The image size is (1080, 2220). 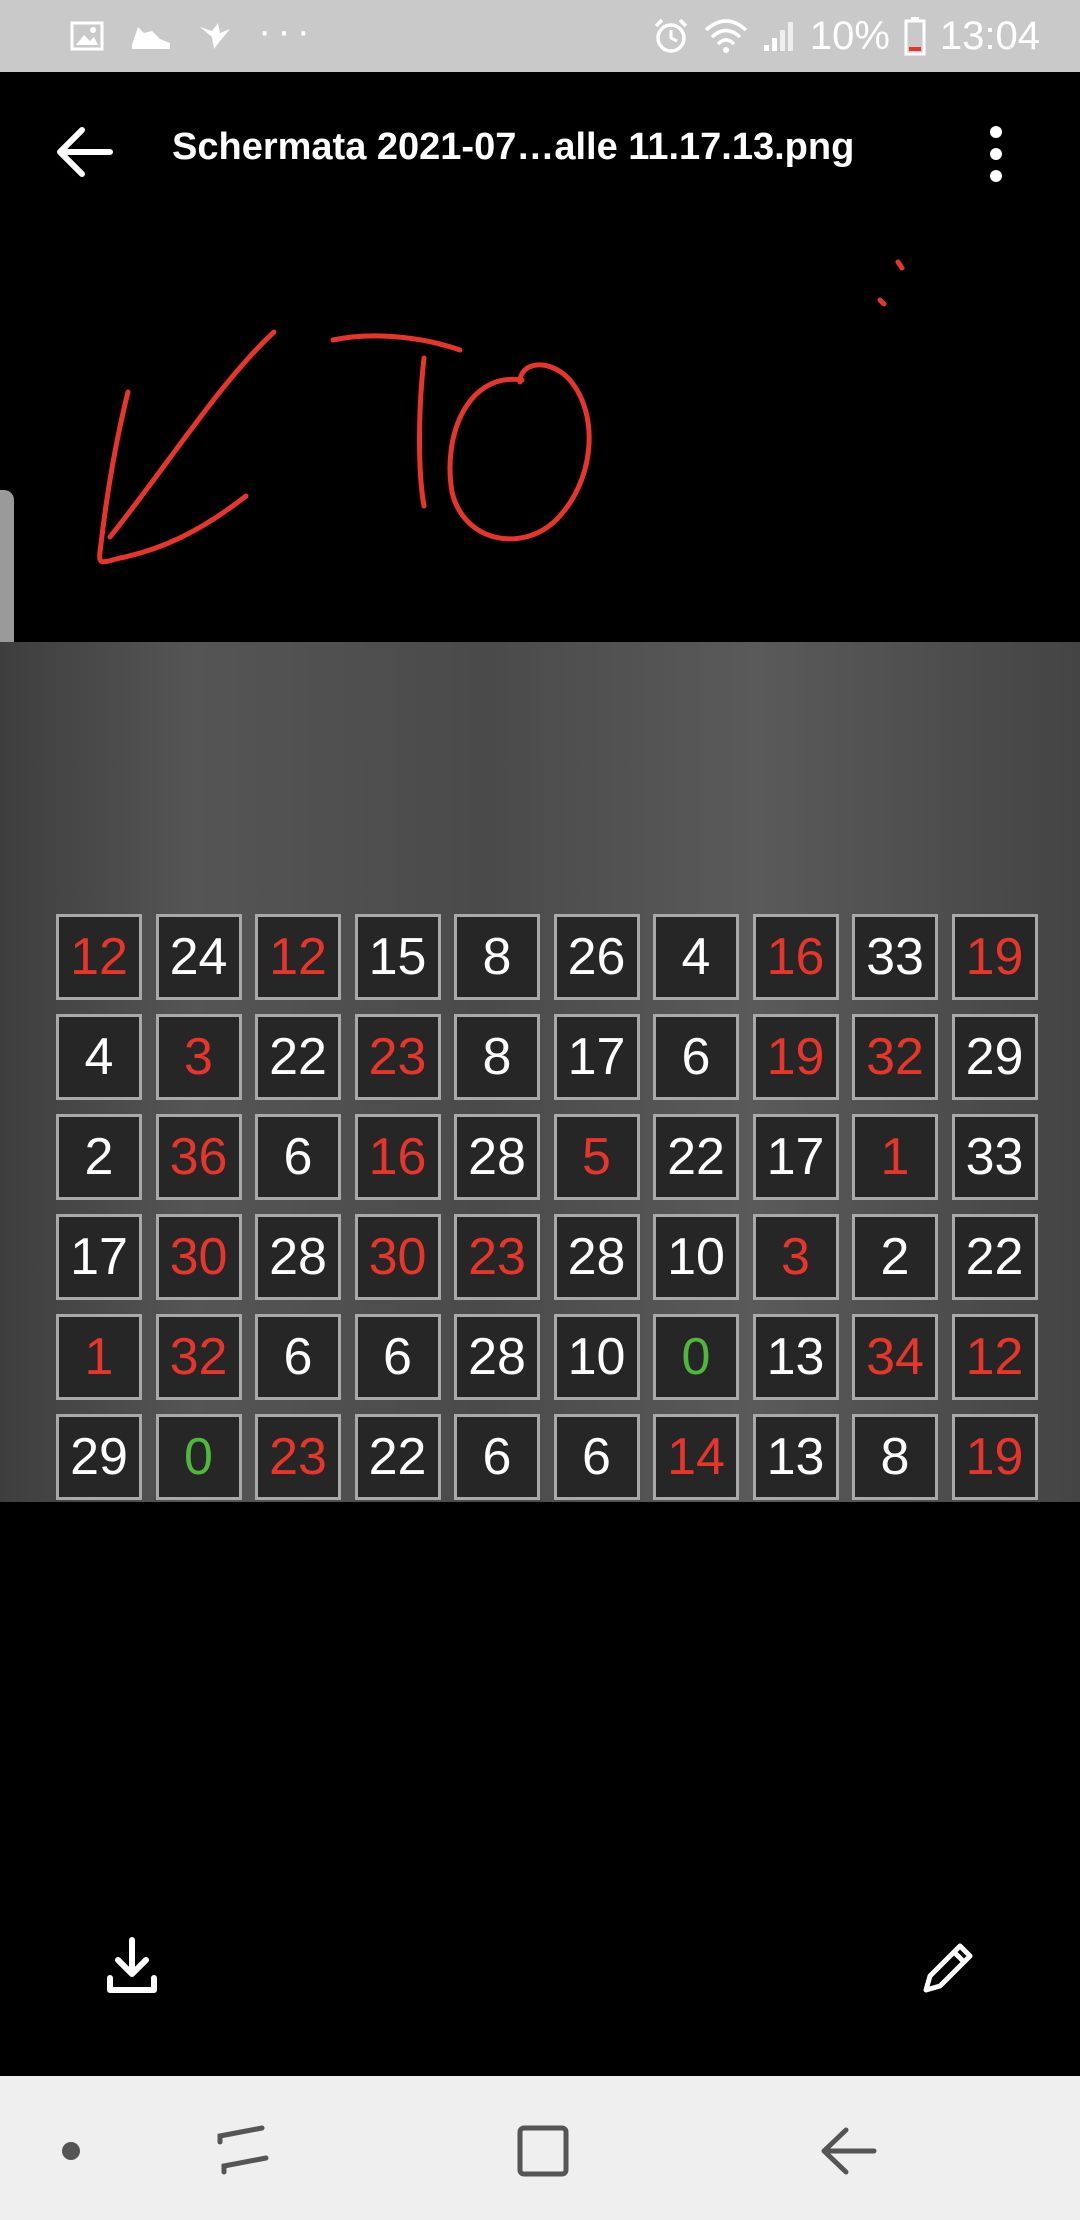 What do you see at coordinates (847, 2151) in the screenshot?
I see `back-nav-icon` at bounding box center [847, 2151].